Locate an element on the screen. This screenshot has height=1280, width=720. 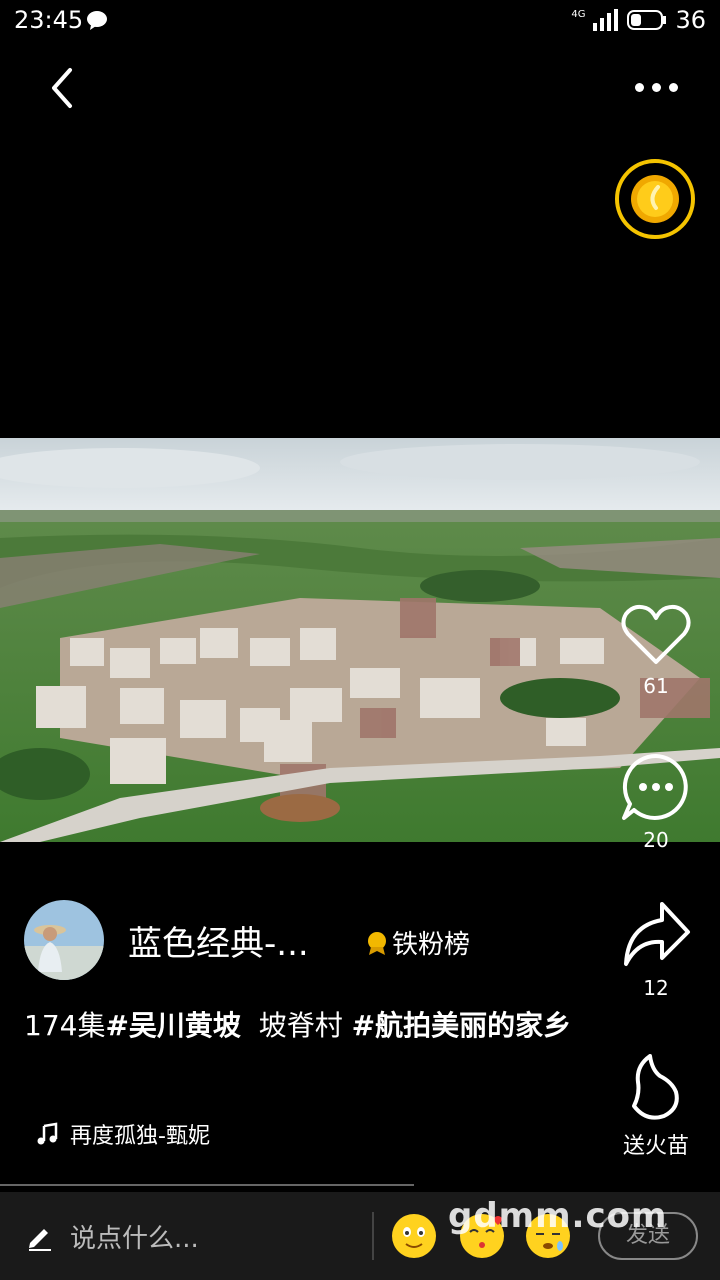
status-right: 4G 36 is located at coordinates (638, 20).